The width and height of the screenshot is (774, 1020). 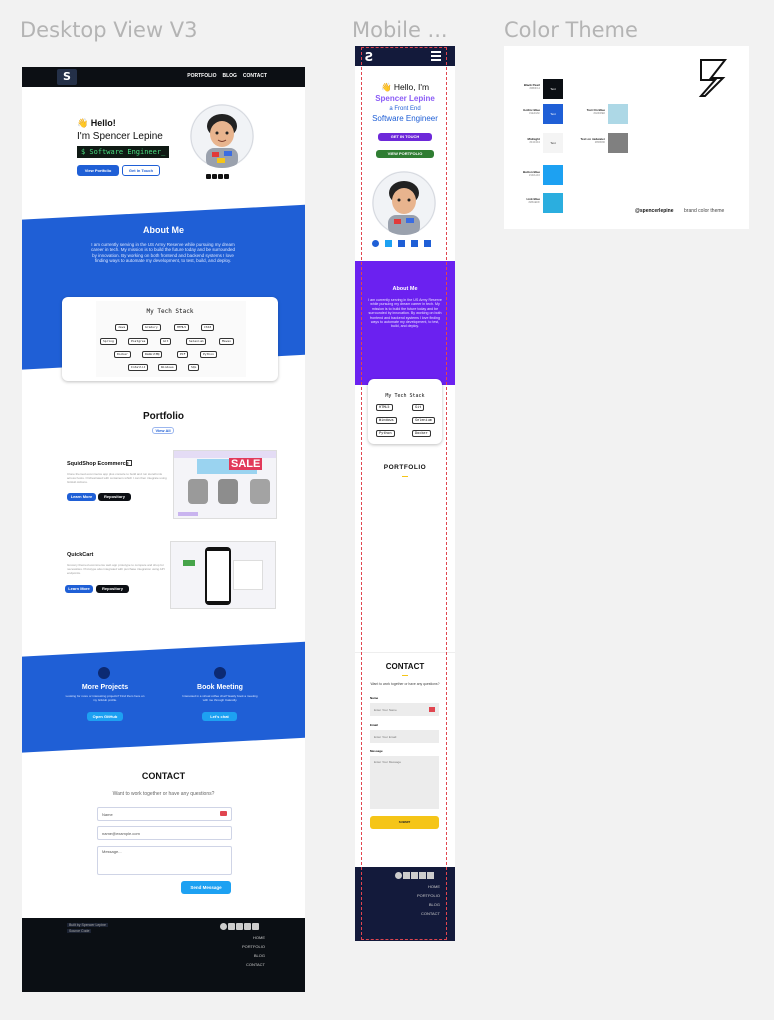 I want to click on lets-chat-button: Let's chat, so click(x=219, y=716).